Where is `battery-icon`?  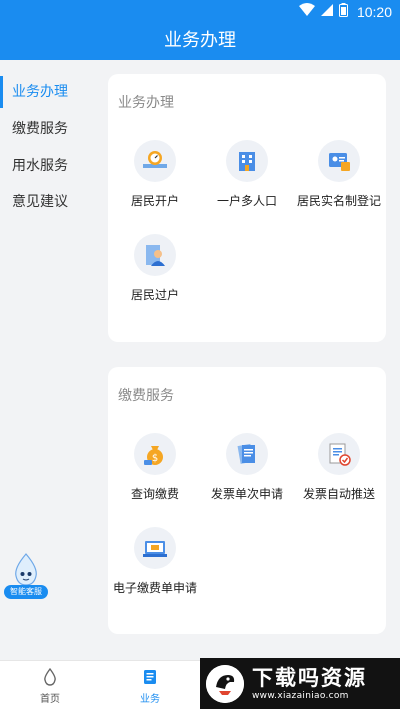 battery-icon is located at coordinates (343, 12).